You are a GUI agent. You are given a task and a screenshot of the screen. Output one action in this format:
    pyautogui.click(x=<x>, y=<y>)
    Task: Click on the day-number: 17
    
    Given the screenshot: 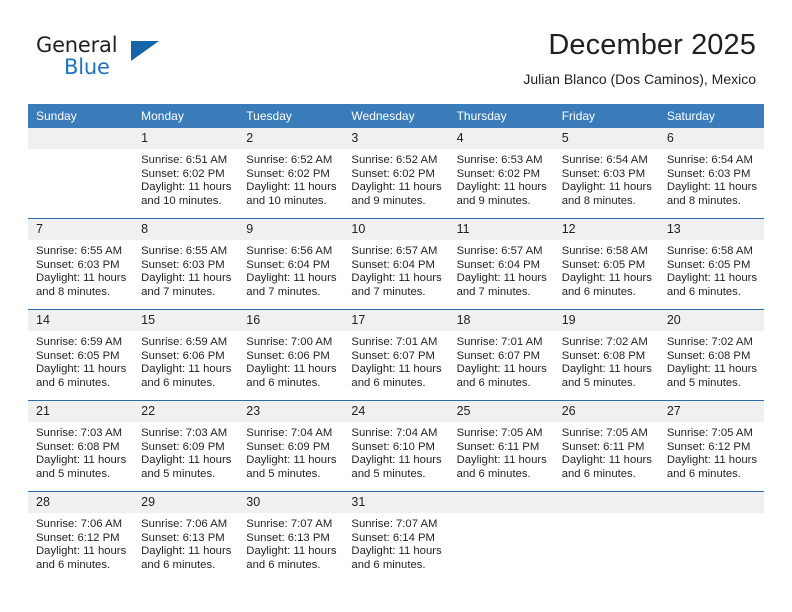 What is the action you would take?
    pyautogui.click(x=396, y=320)
    